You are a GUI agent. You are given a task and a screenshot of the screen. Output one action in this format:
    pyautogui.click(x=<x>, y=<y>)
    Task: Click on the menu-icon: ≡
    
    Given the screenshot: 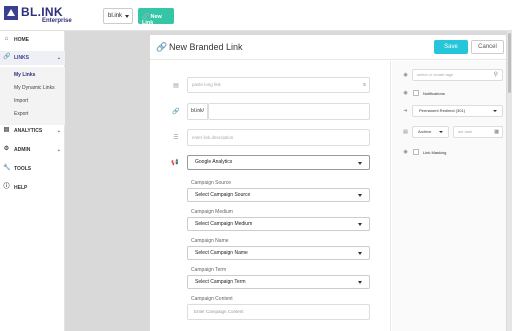 What is the action you would take?
    pyautogui.click(x=364, y=85)
    